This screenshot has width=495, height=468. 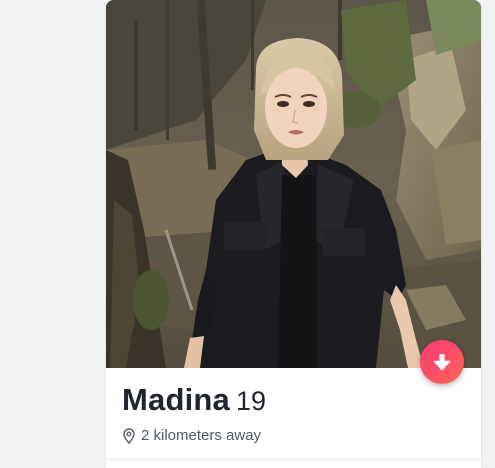 I want to click on name-age-row: Madina 19, so click(x=194, y=400).